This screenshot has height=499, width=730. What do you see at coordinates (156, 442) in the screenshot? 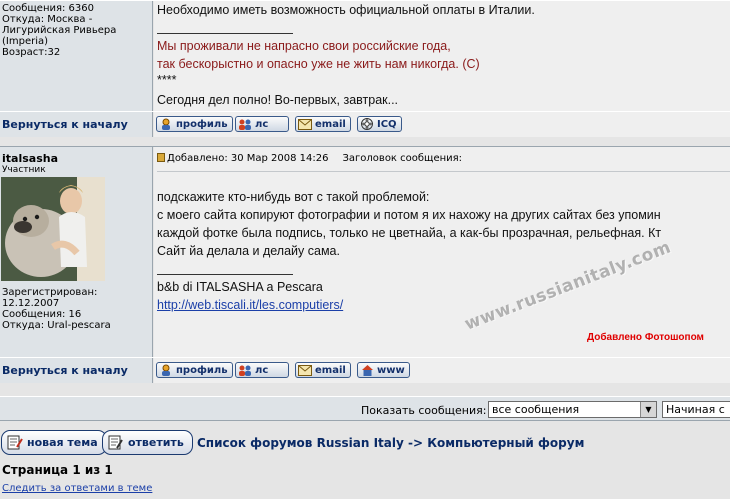
I see `reply-label: ответить` at bounding box center [156, 442].